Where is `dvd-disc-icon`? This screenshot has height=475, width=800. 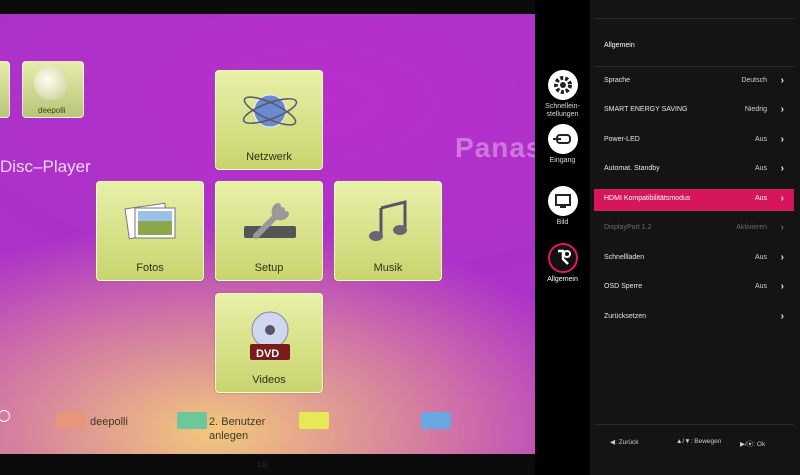 dvd-disc-icon is located at coordinates (270, 335).